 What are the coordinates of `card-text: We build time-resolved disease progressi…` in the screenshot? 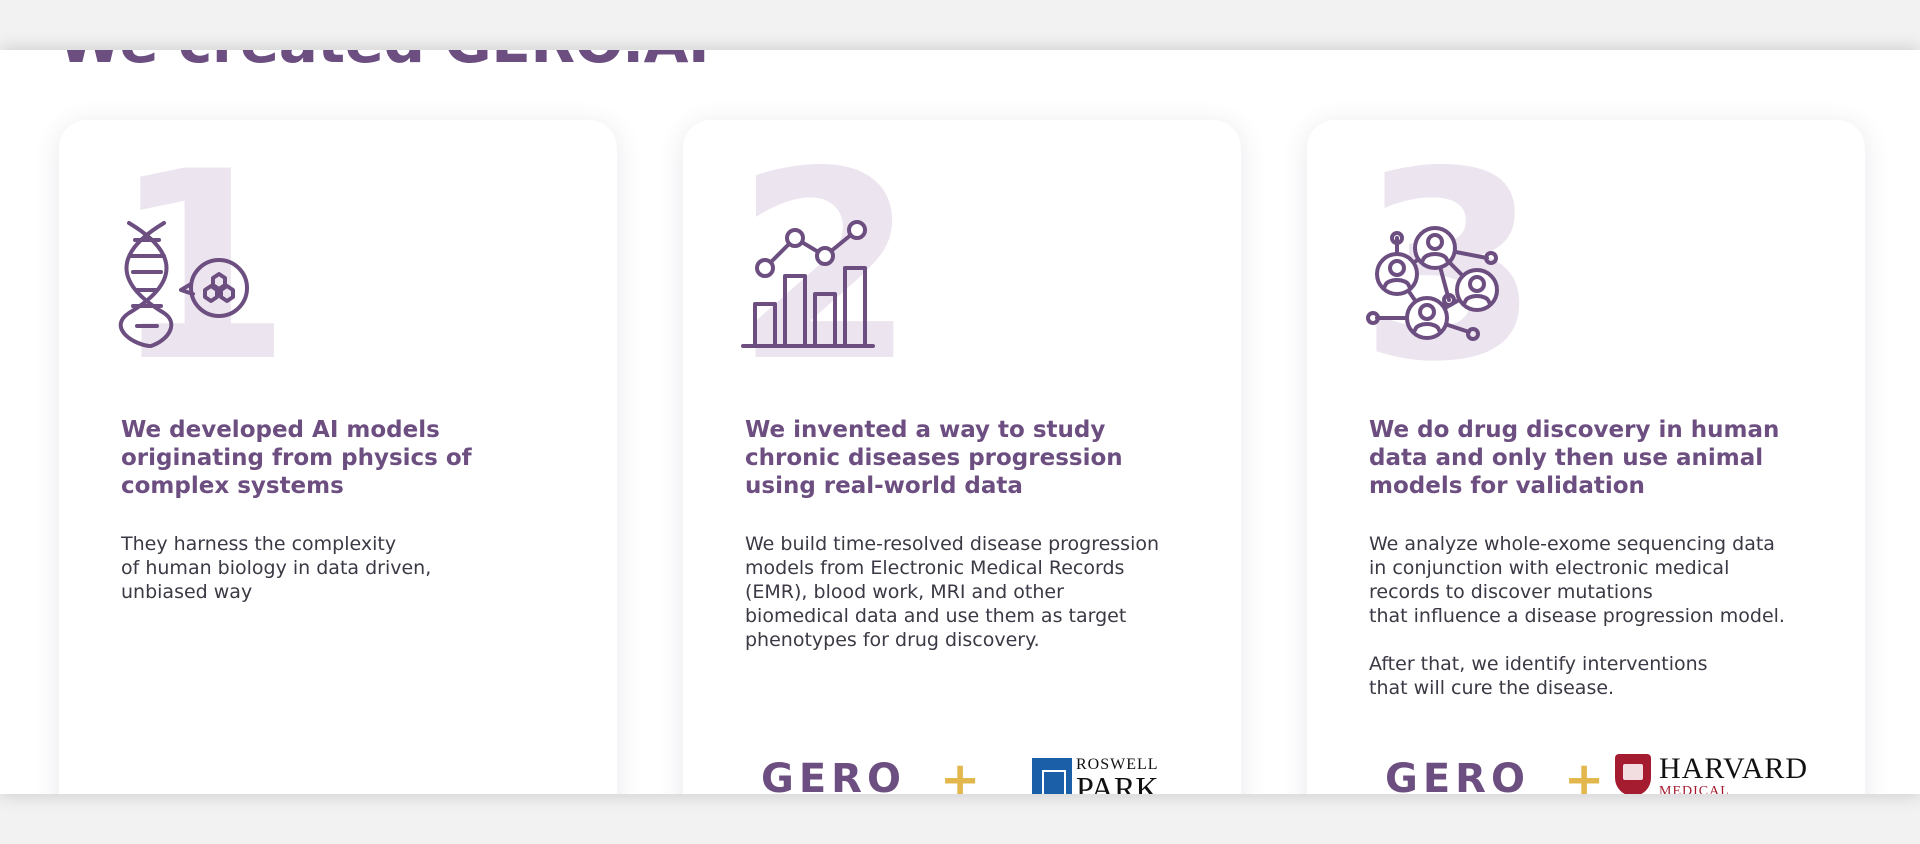 It's located at (952, 592).